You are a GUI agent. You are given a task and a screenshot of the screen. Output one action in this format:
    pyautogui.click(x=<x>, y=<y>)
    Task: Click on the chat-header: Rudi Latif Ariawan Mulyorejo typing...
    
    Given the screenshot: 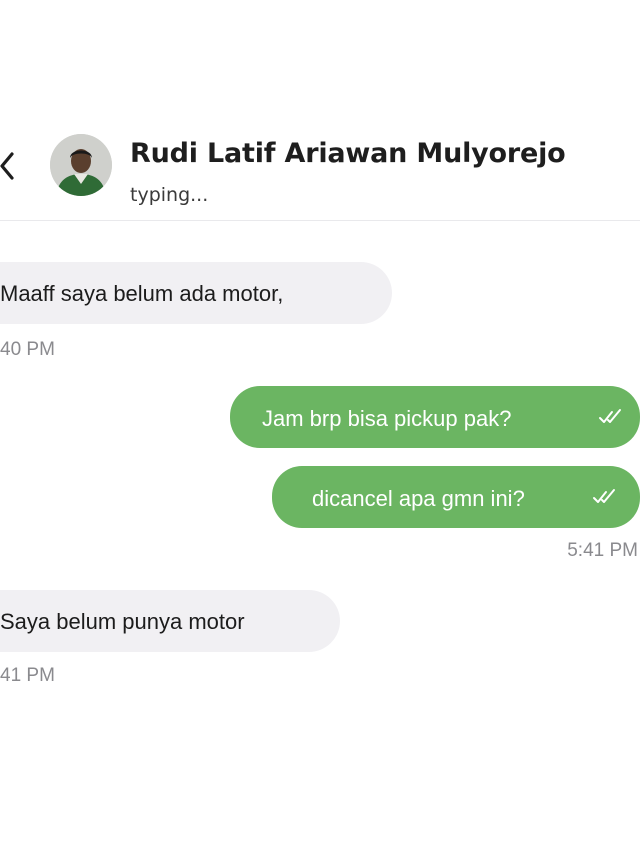 What is the action you would take?
    pyautogui.click(x=320, y=169)
    